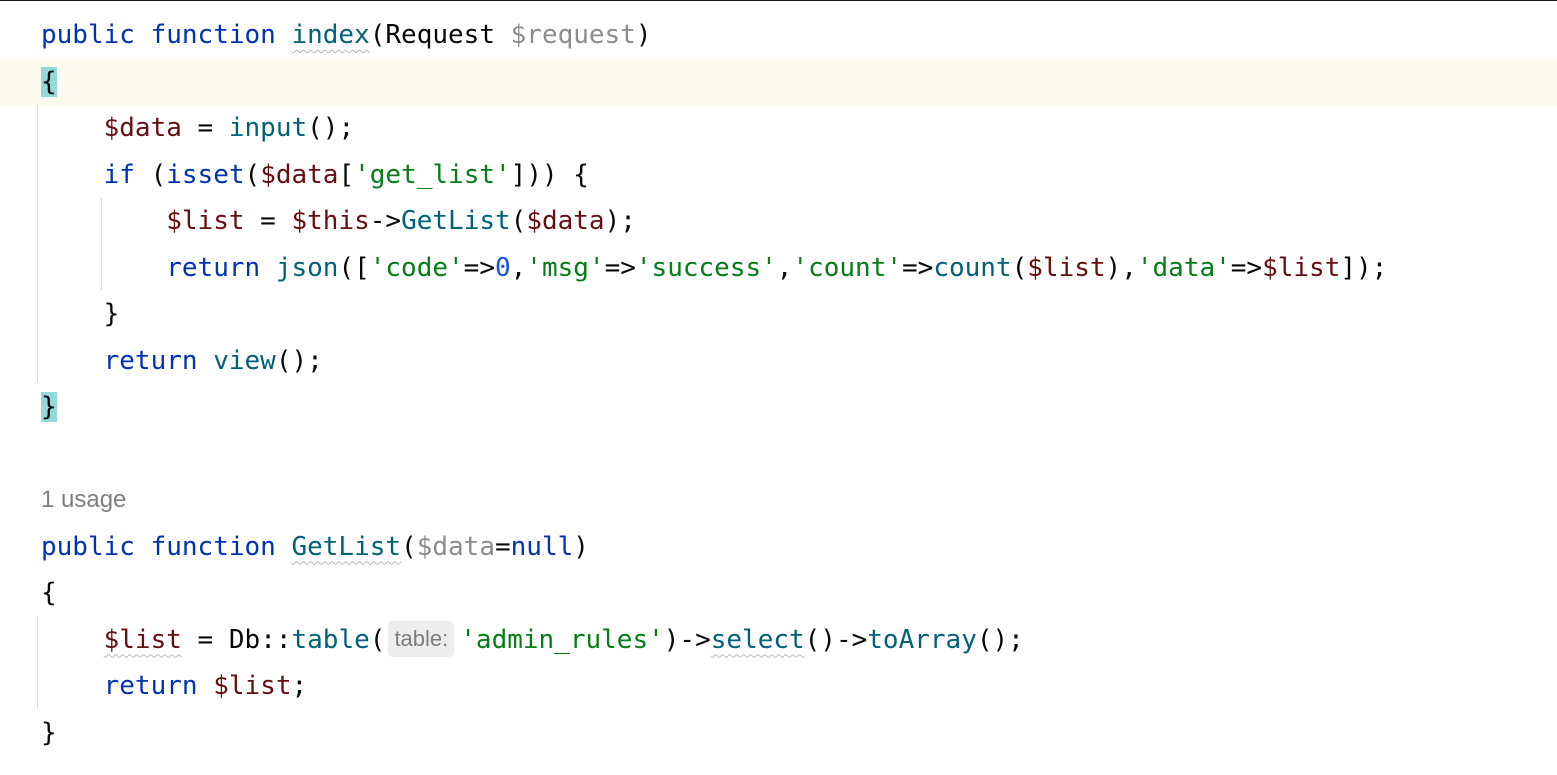 The width and height of the screenshot is (1557, 775). I want to click on code-token: 'admin_rules', so click(562, 639).